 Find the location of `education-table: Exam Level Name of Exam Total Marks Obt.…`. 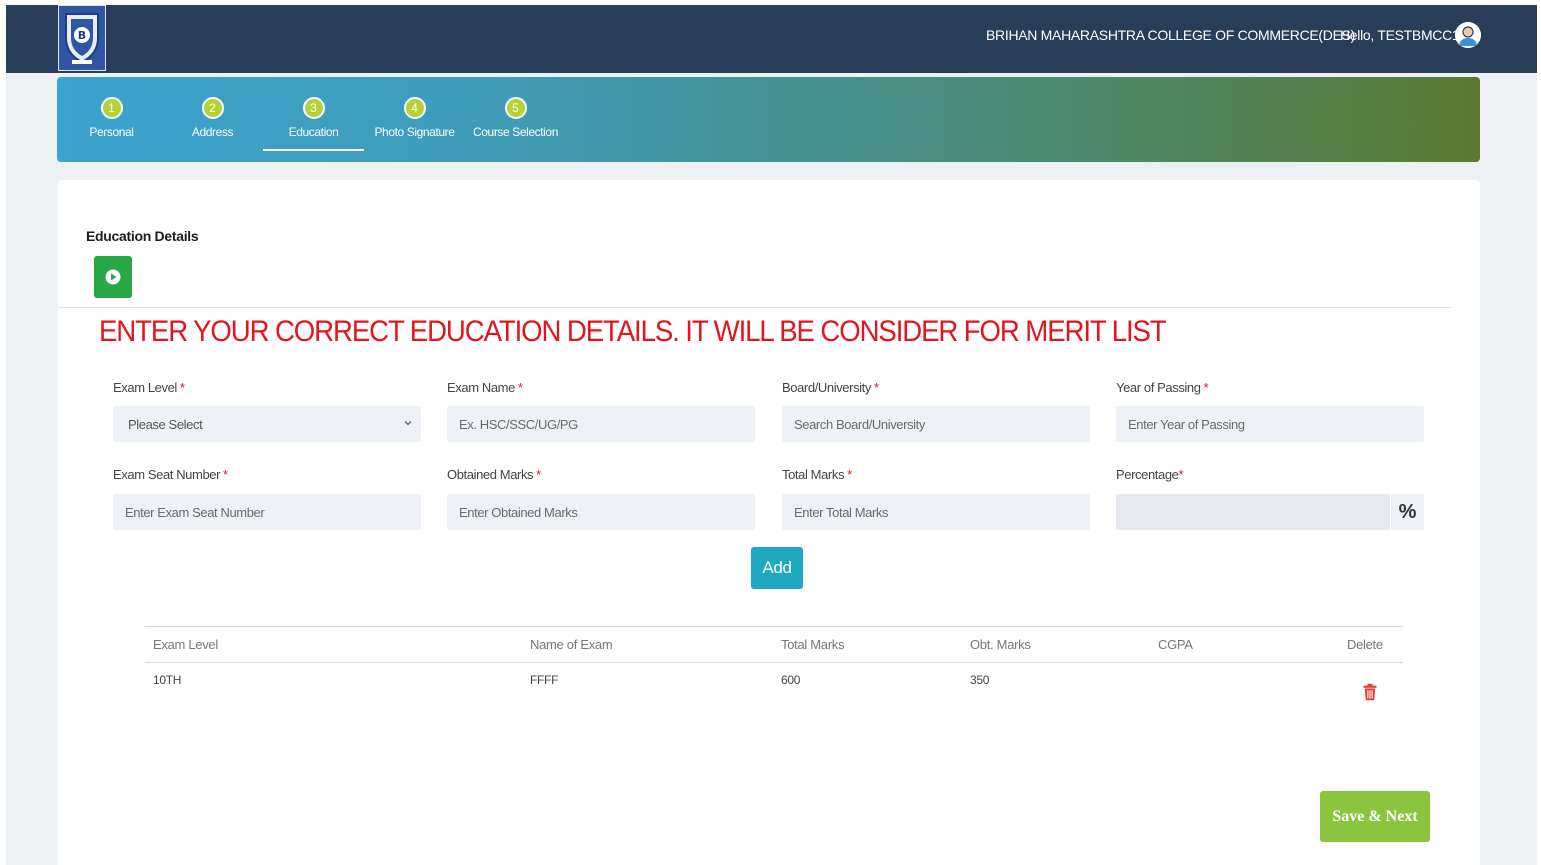

education-table: Exam Level Name of Exam Total Marks Obt.… is located at coordinates (774, 668).